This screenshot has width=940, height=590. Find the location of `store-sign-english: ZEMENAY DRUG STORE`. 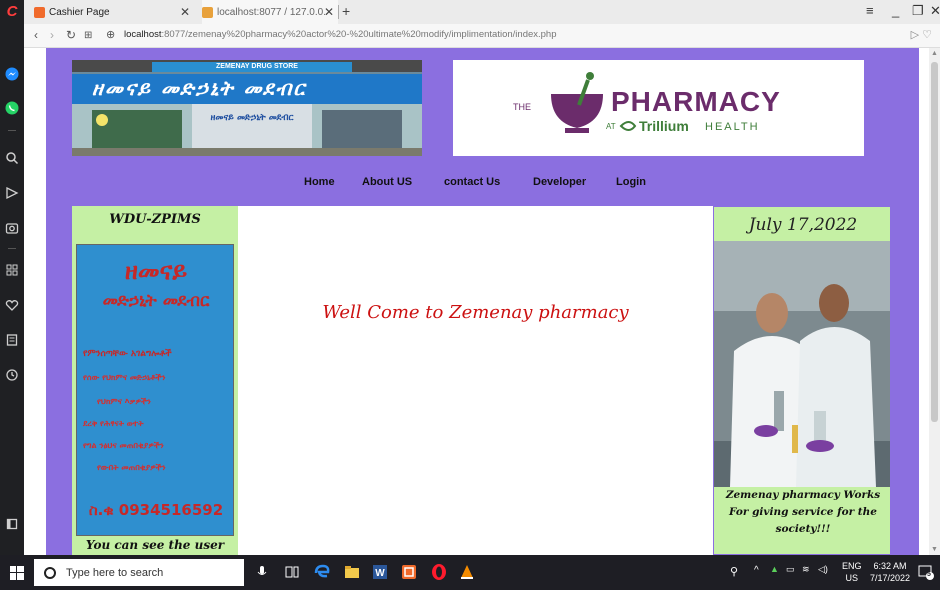

store-sign-english: ZEMENAY DRUG STORE is located at coordinates (257, 66).